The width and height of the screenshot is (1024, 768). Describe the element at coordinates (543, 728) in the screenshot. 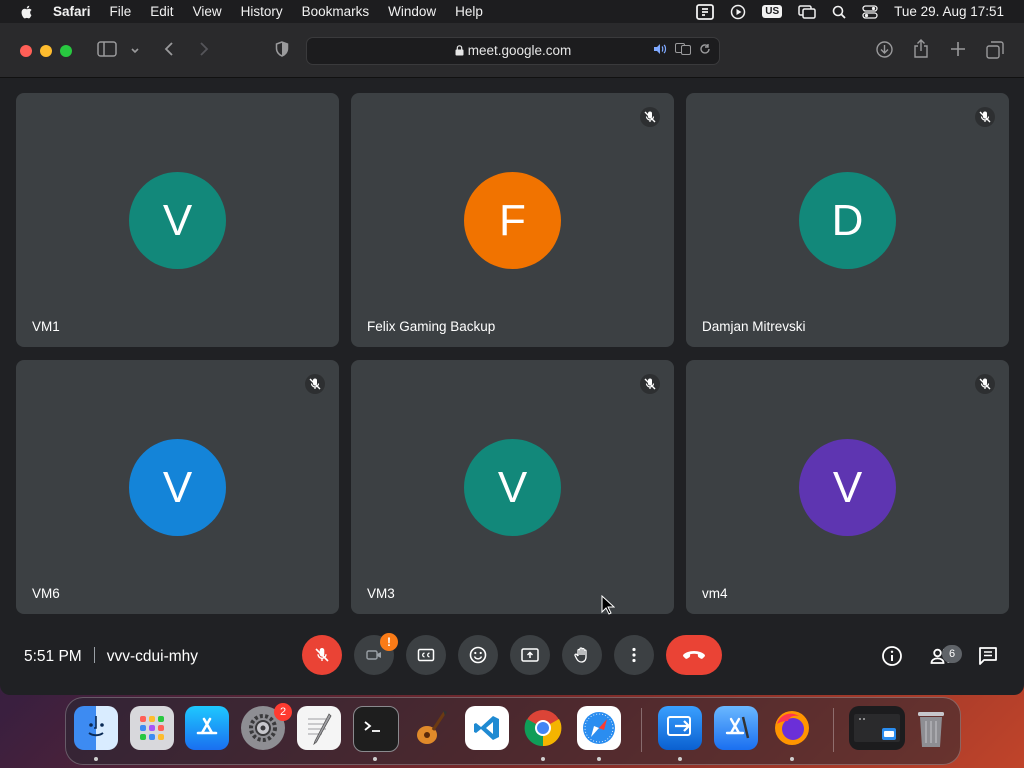

I see `chrome-icon` at that location.